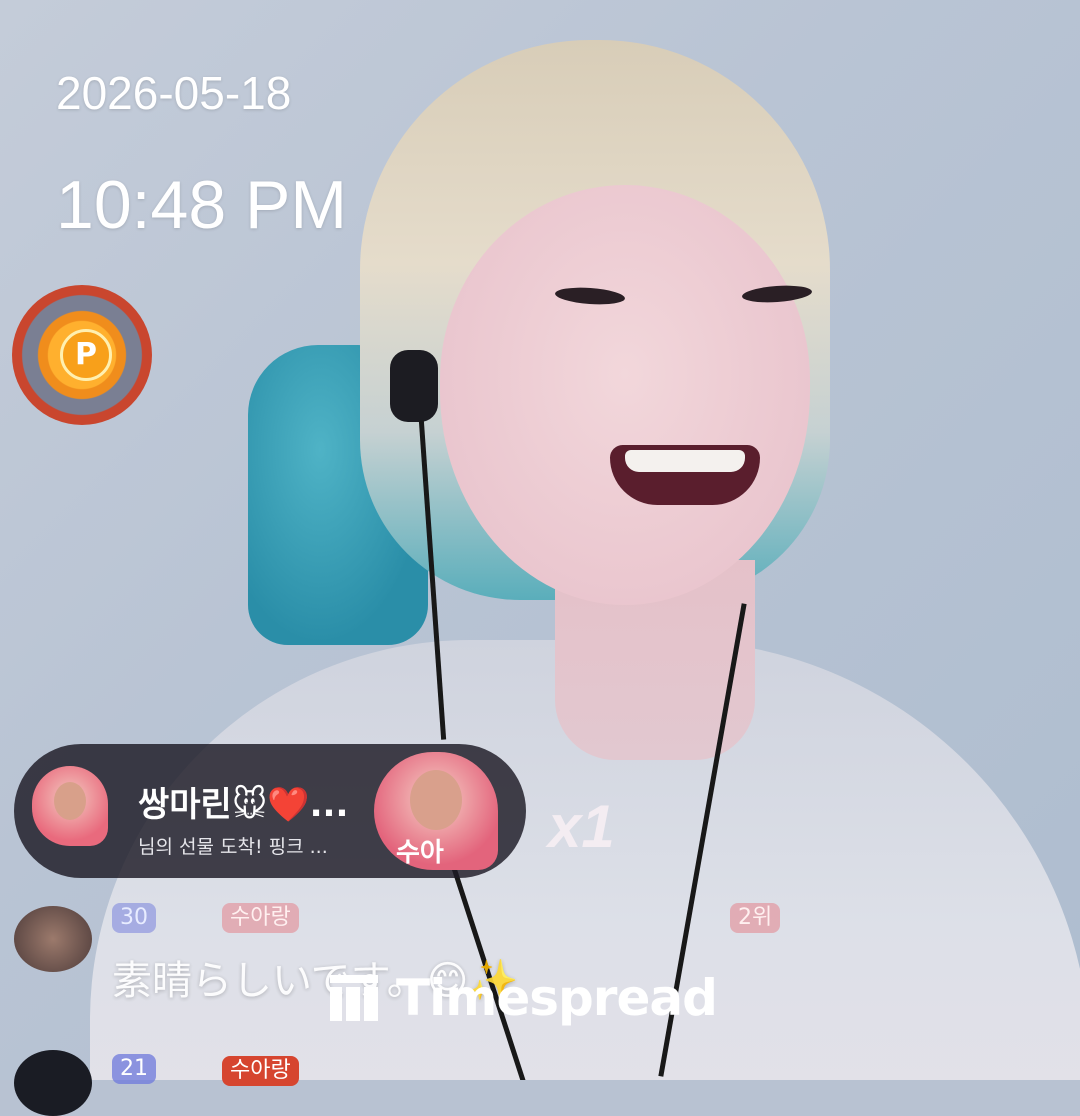 This screenshot has height=1116, width=1080. Describe the element at coordinates (625, 395) in the screenshot. I see `streamer-face` at that location.